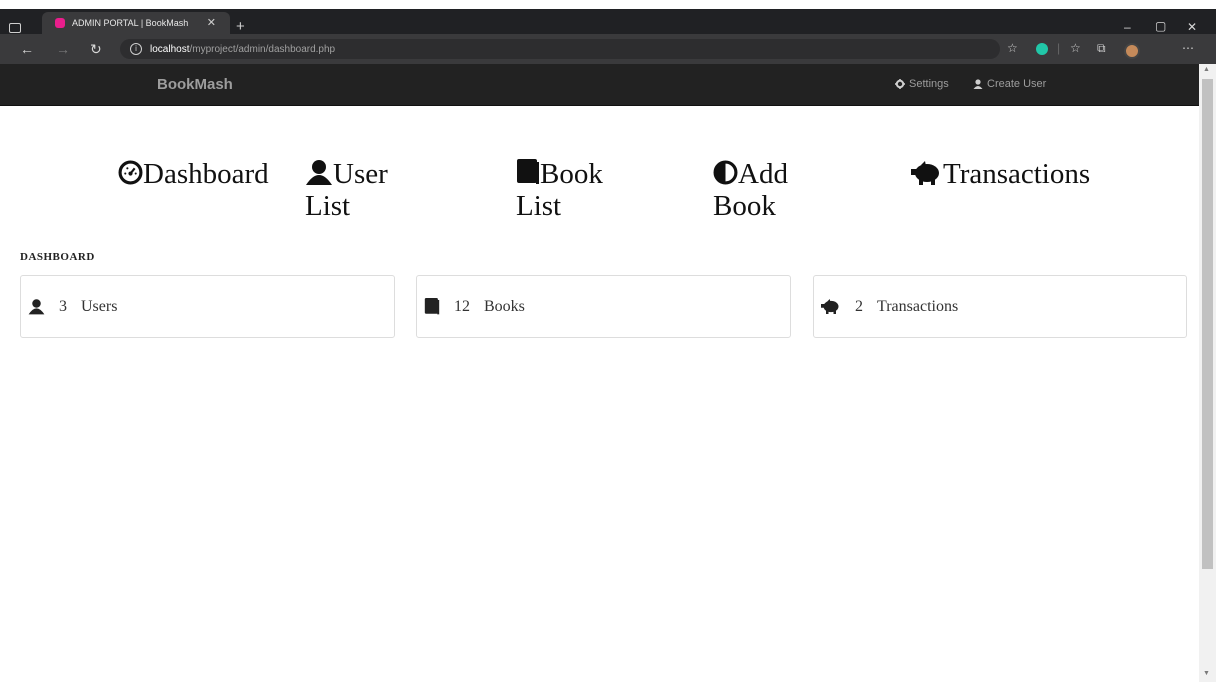  I want to click on nav-add-book-line2: Book, so click(744, 206).